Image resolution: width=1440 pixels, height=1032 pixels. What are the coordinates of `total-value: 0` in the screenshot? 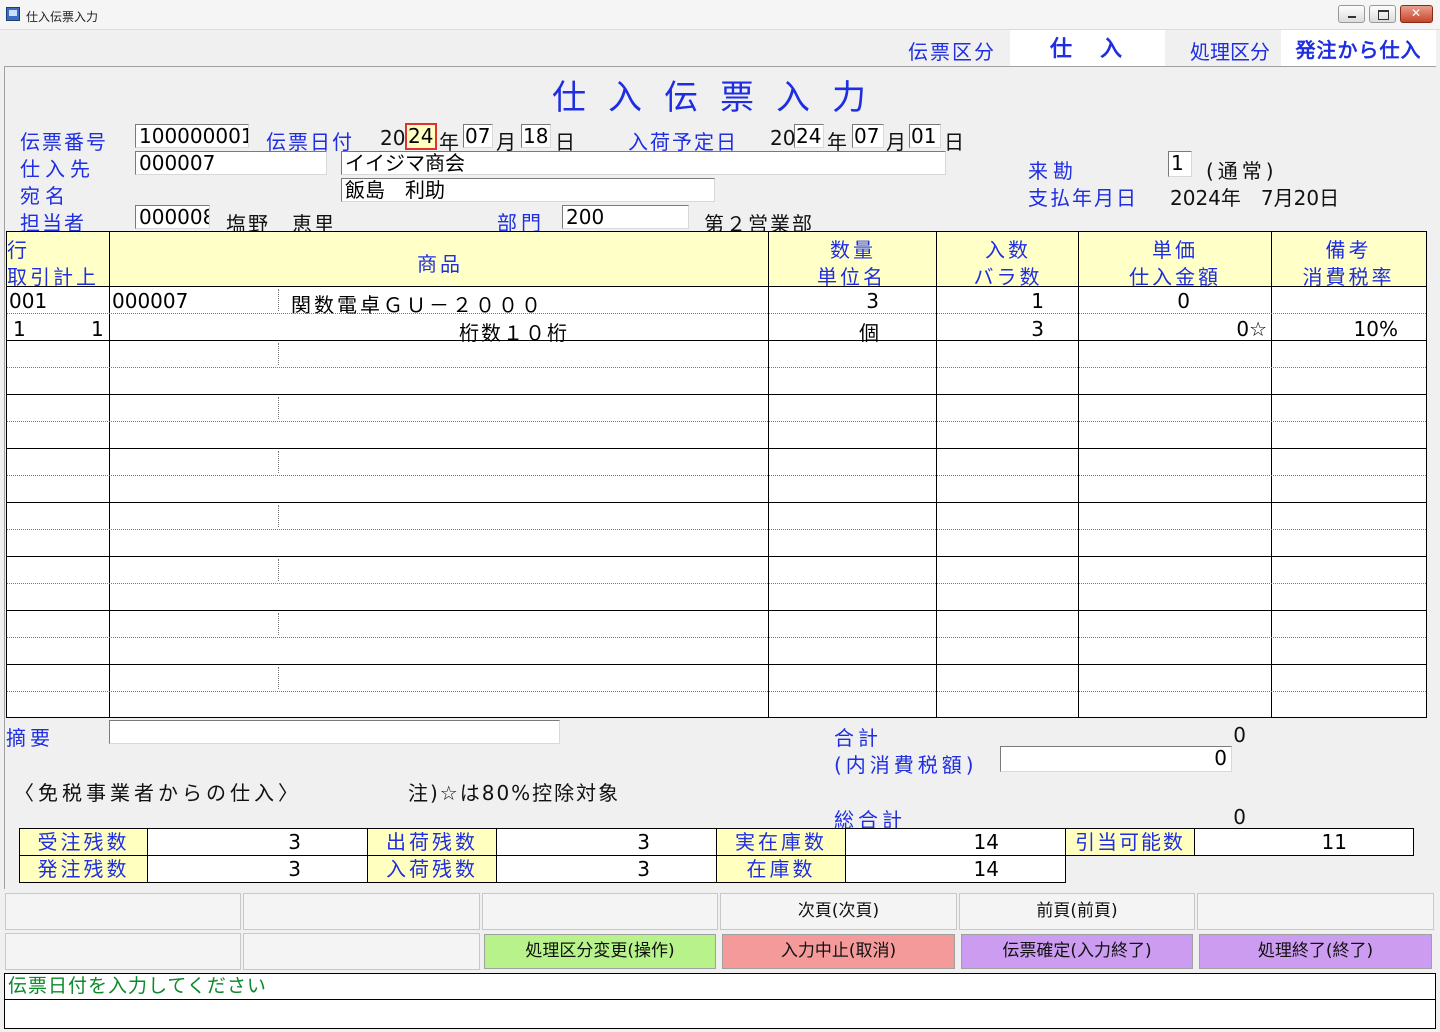 It's located at (1239, 735).